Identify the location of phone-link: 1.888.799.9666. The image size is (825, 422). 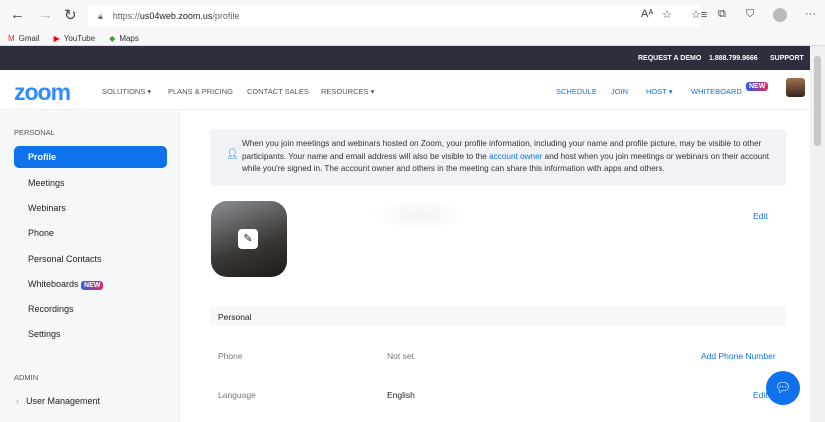
(733, 58).